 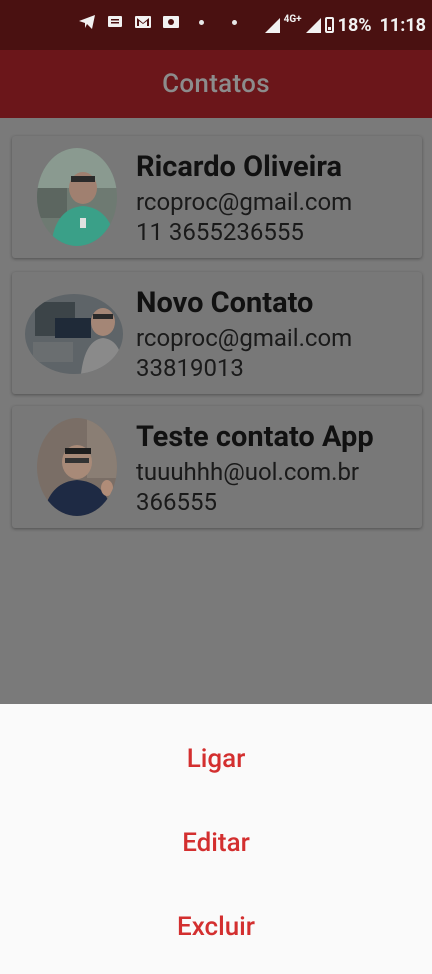 I want to click on contact-phone: 33819013, so click(x=190, y=368).